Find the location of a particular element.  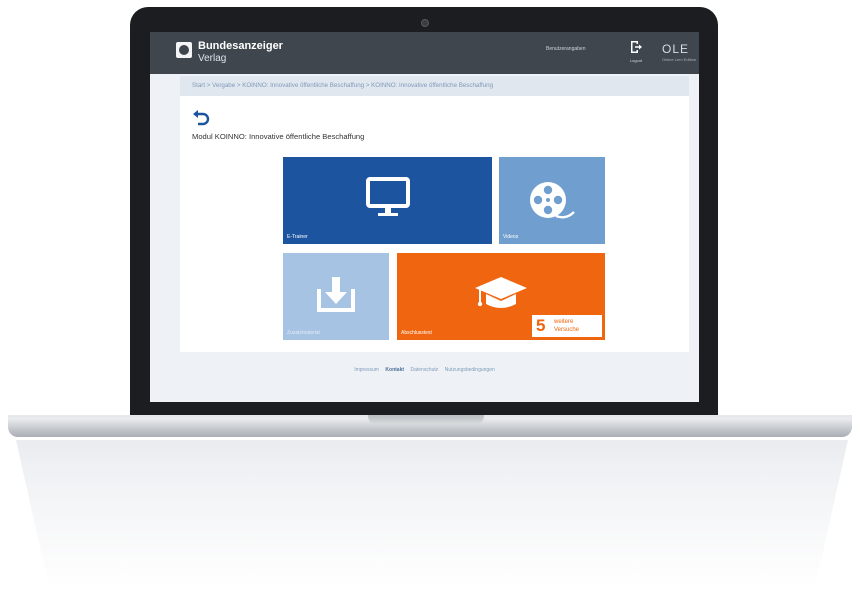

brand-logo: OLE is located at coordinates (676, 49).